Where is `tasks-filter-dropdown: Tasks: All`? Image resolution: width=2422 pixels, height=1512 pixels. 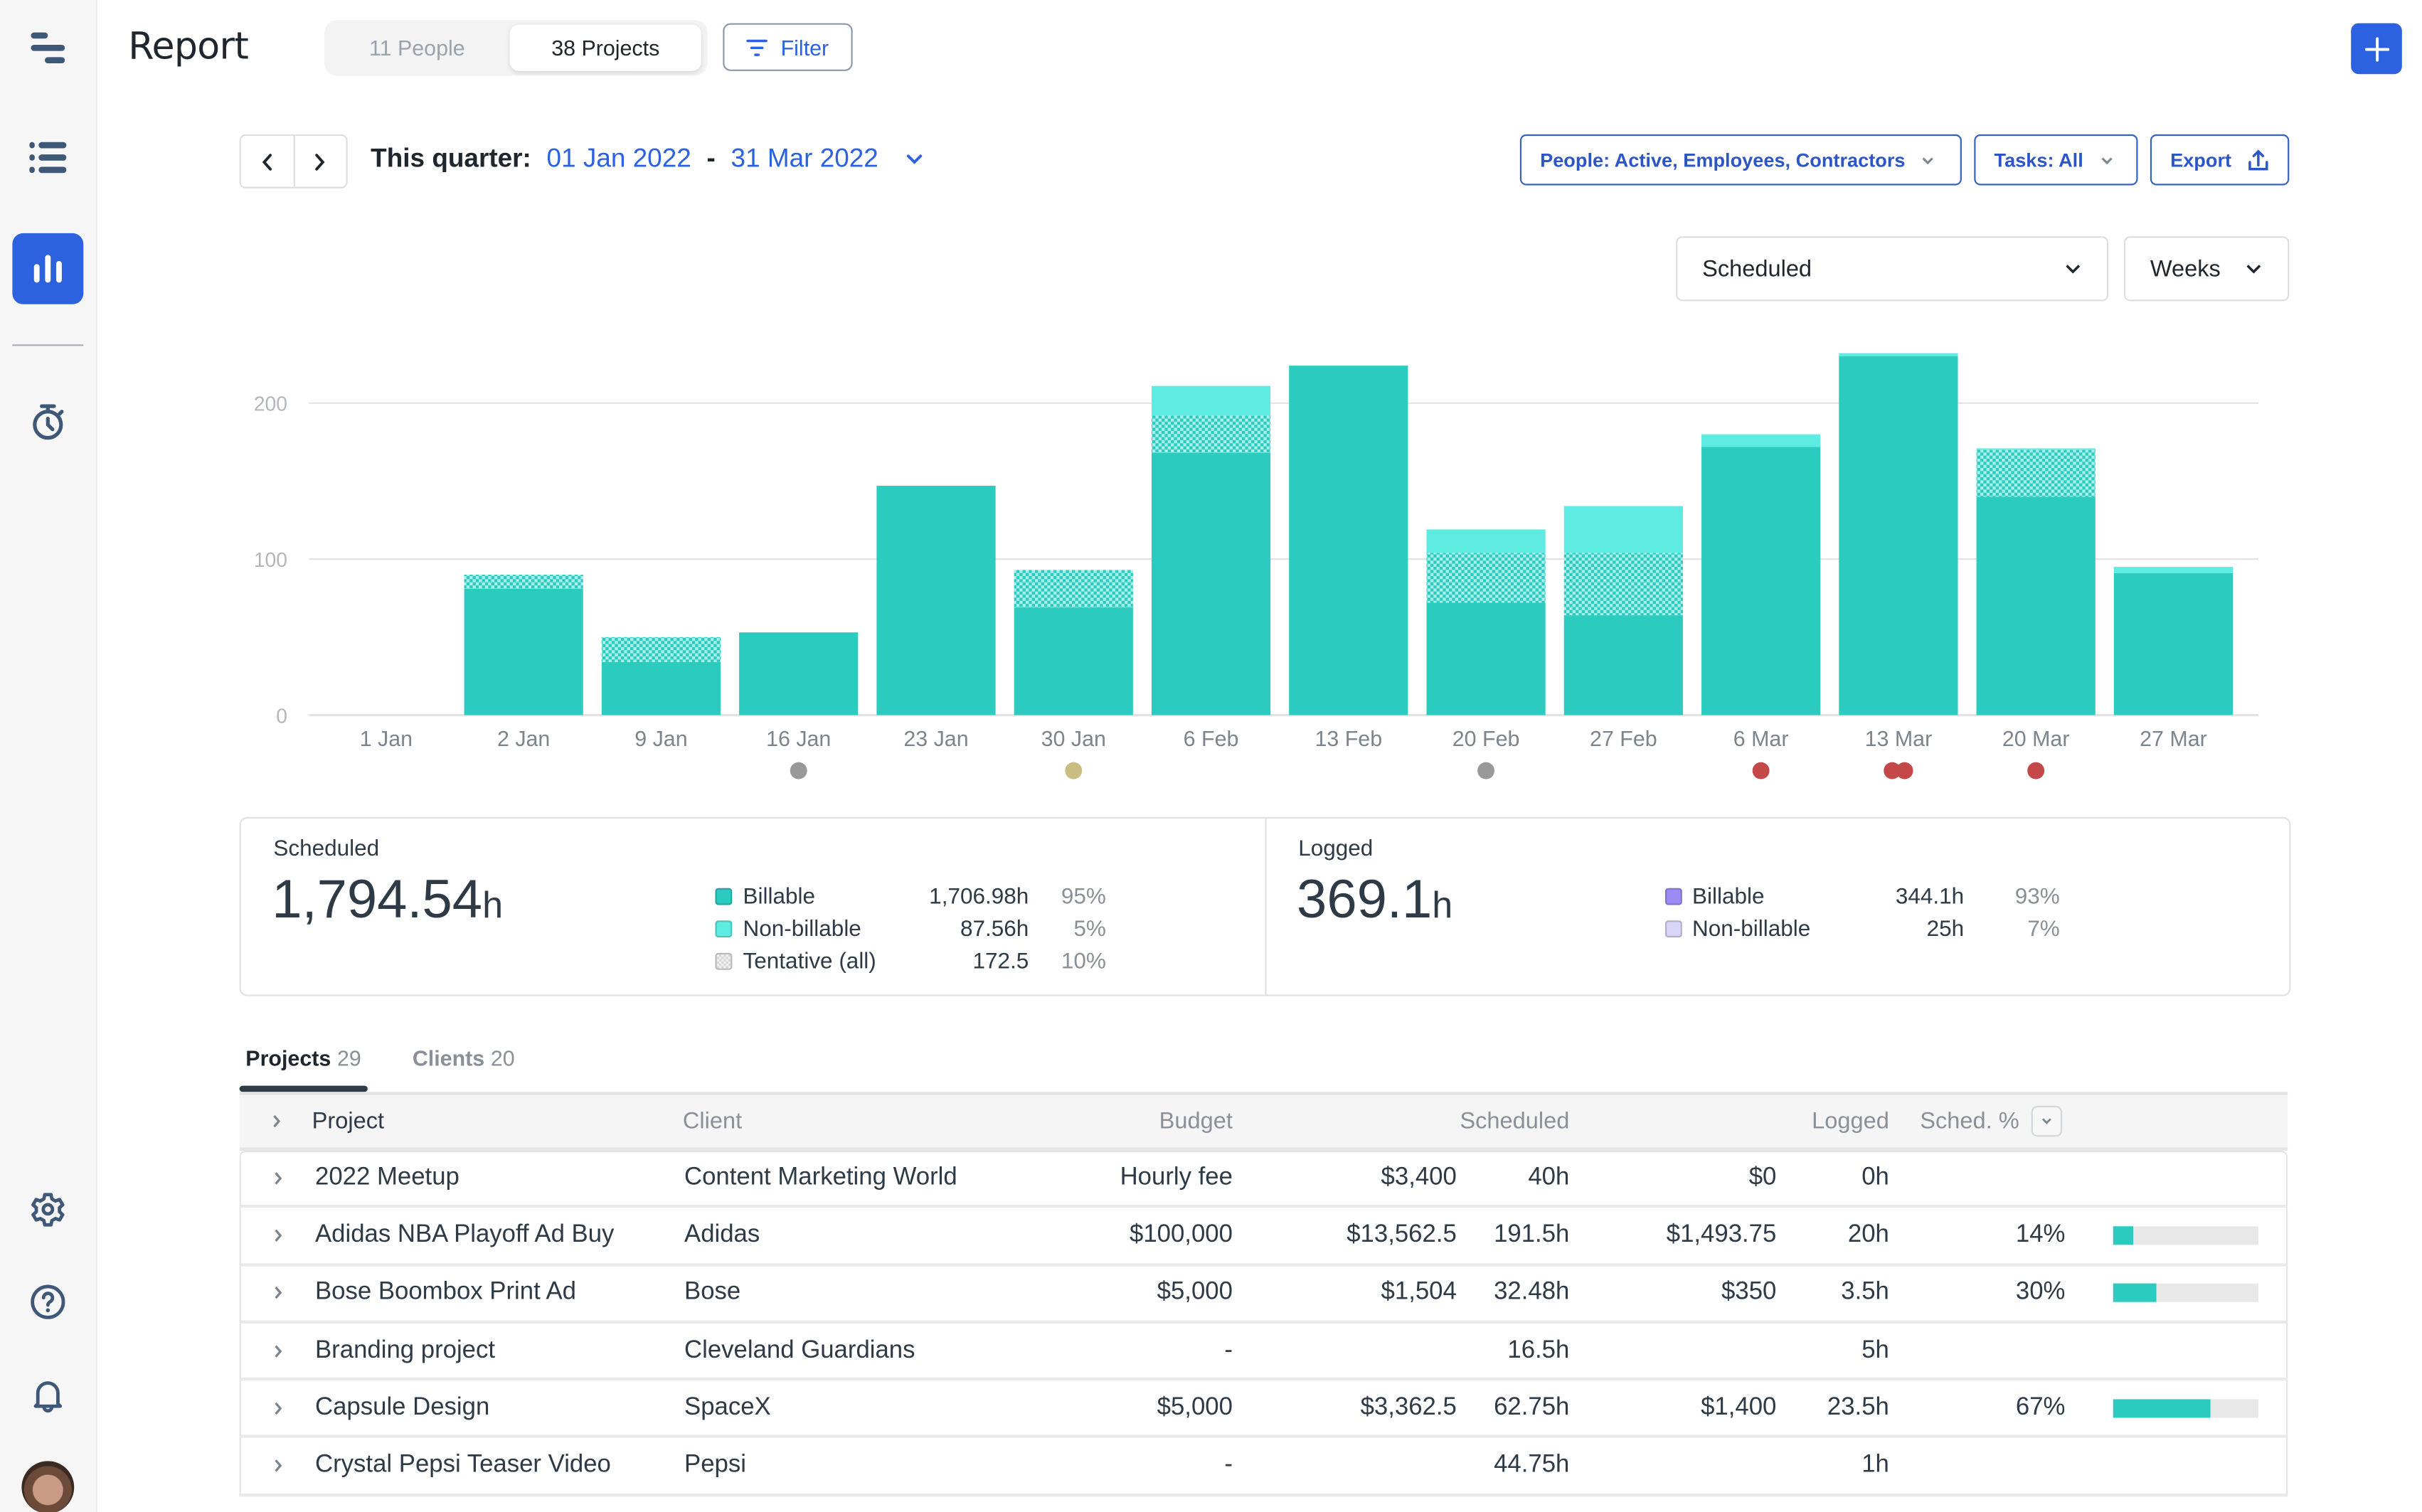 tasks-filter-dropdown: Tasks: All is located at coordinates (2056, 160).